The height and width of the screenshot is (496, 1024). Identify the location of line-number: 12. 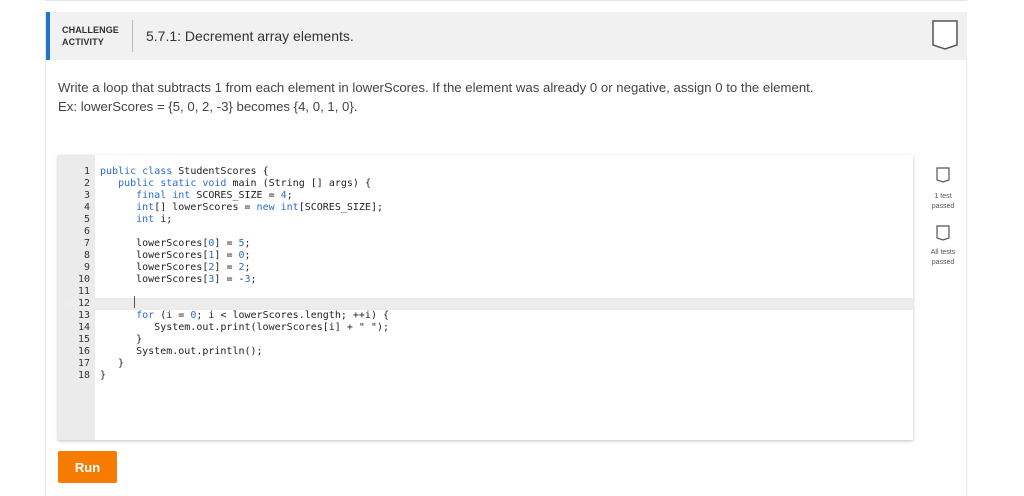
(83, 303).